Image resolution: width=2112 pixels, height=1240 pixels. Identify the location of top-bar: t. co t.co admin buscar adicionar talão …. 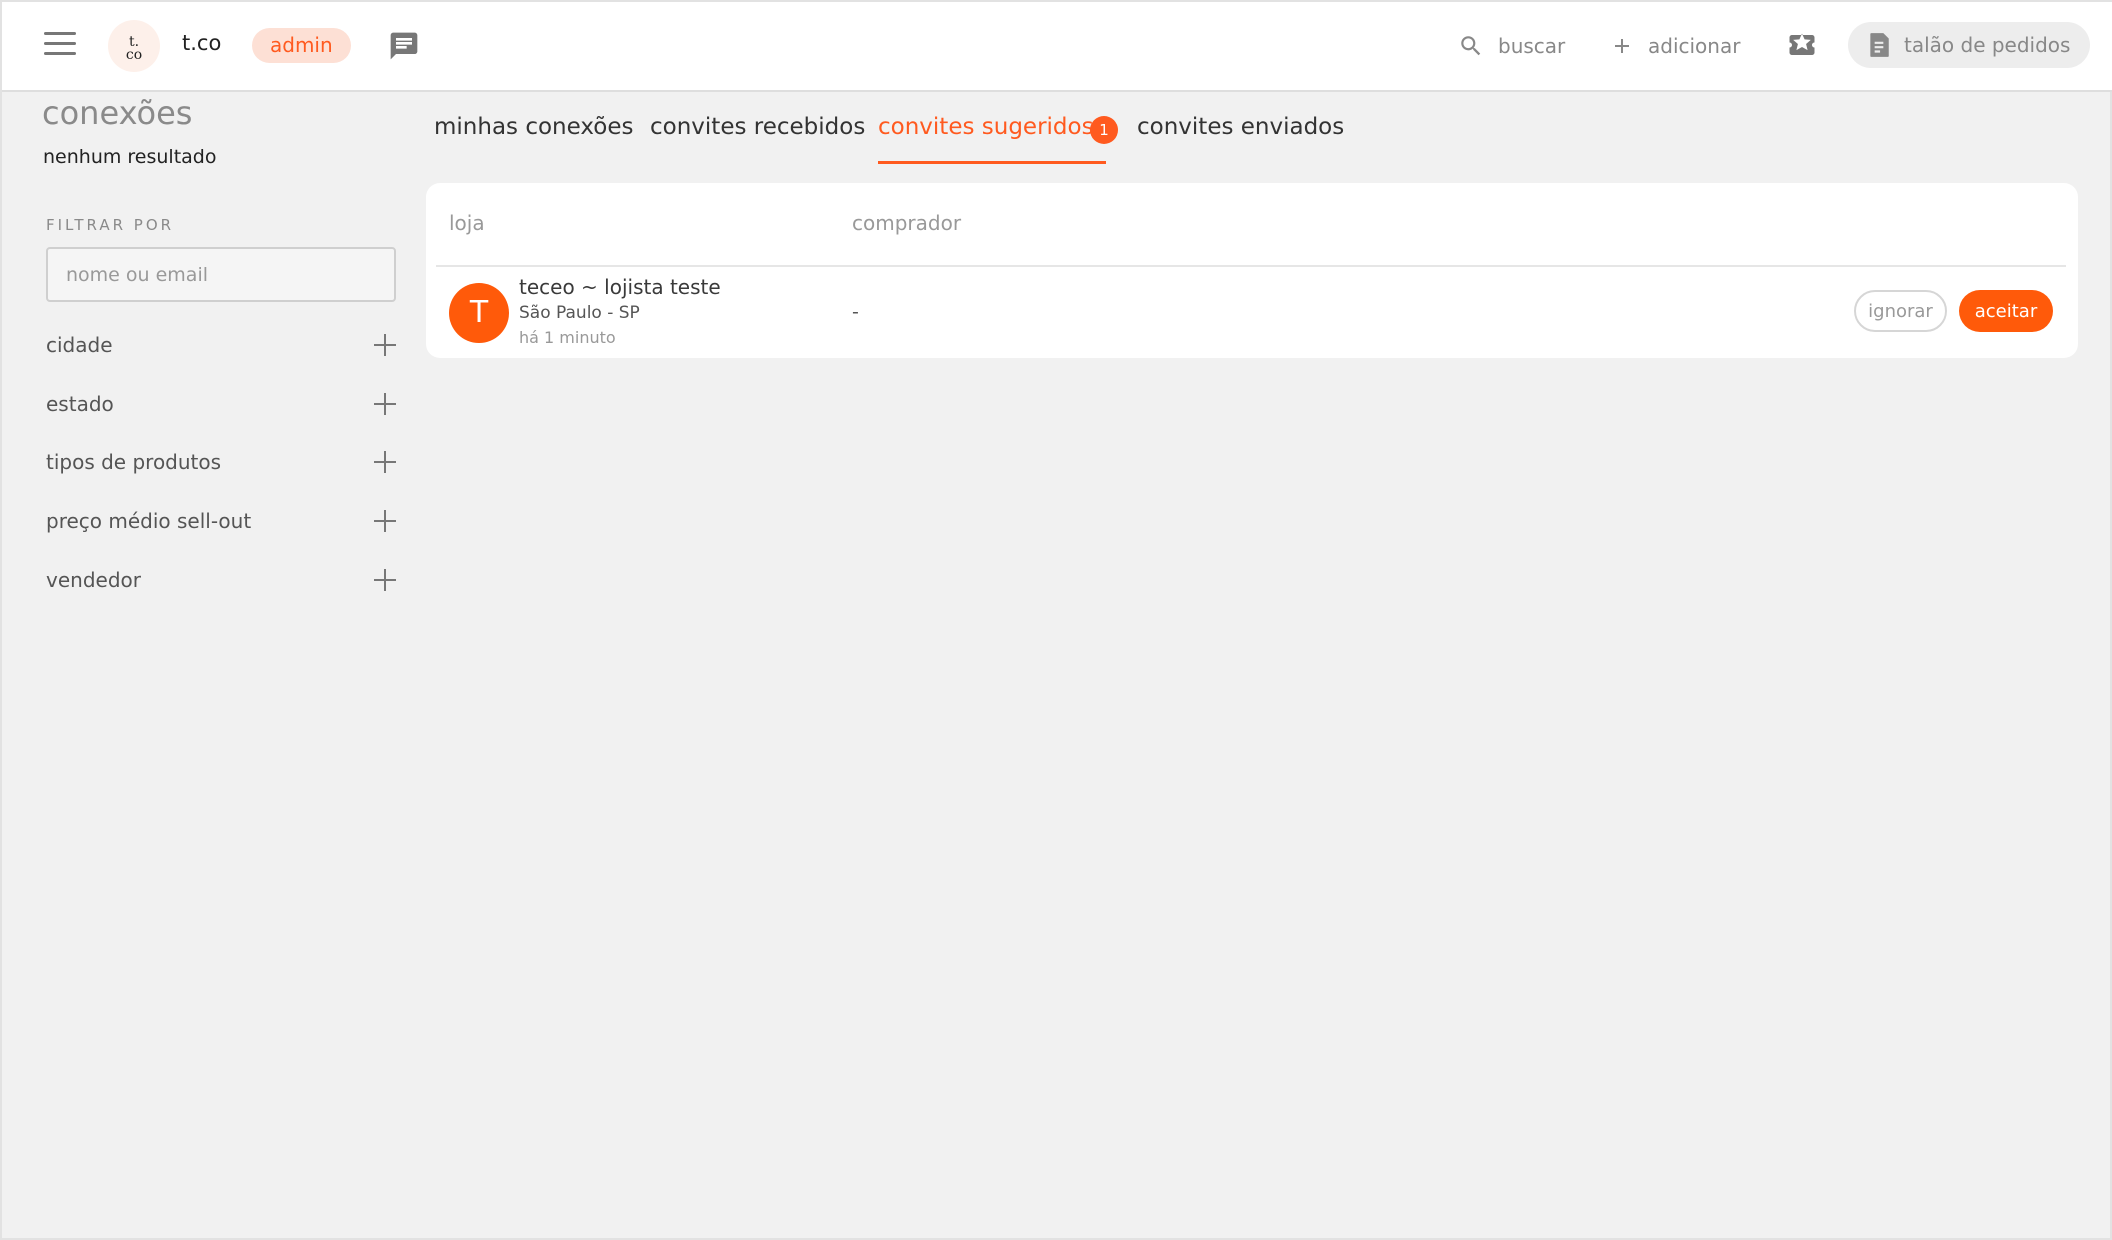
(1057, 47).